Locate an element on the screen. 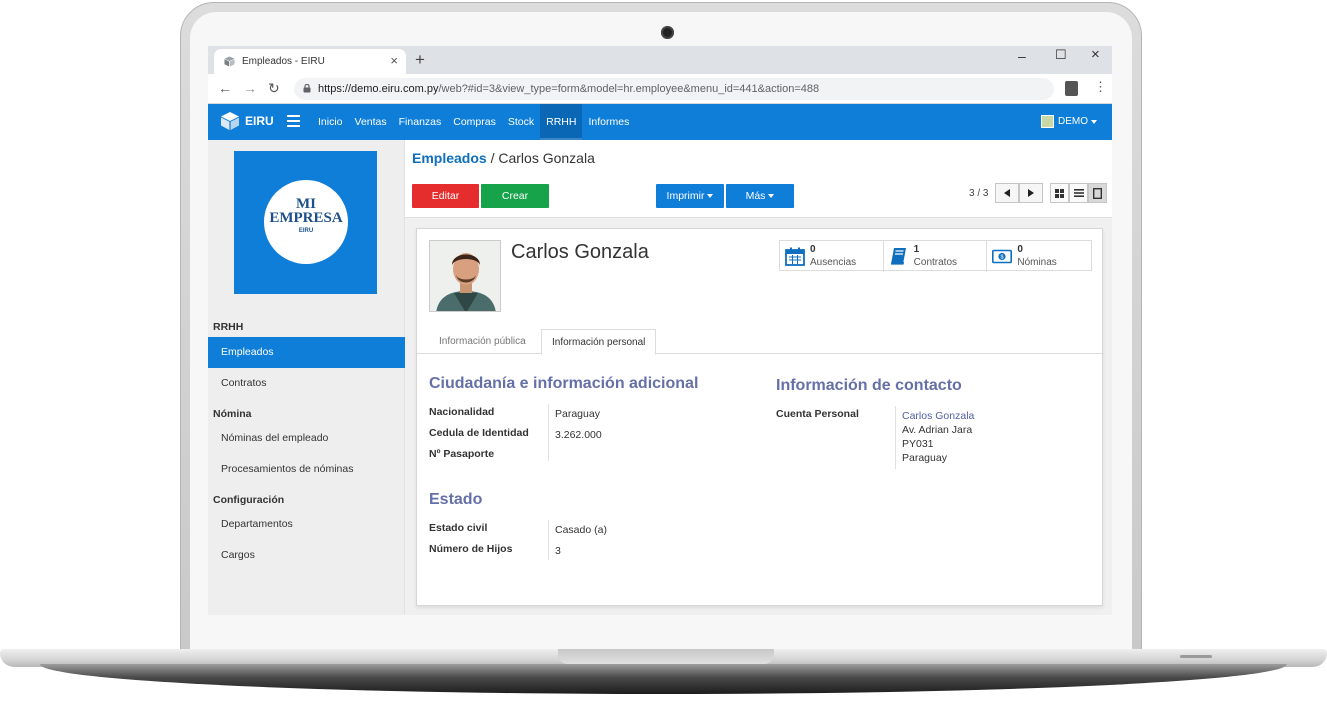 The height and width of the screenshot is (716, 1327). sidebar-item-departamentos: Departamentos is located at coordinates (306, 524).